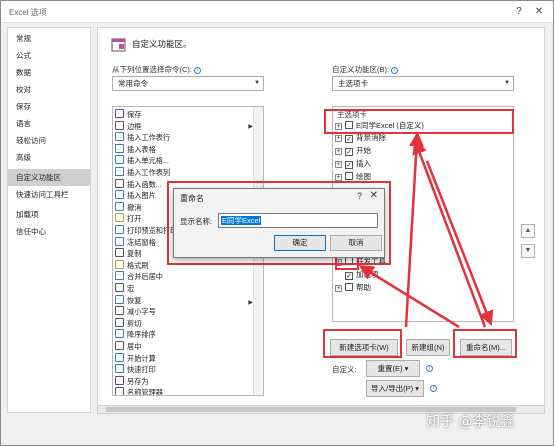 This screenshot has height=446, width=554. What do you see at coordinates (409, 297) in the screenshot?
I see `arrow-to-addins` at bounding box center [409, 297].